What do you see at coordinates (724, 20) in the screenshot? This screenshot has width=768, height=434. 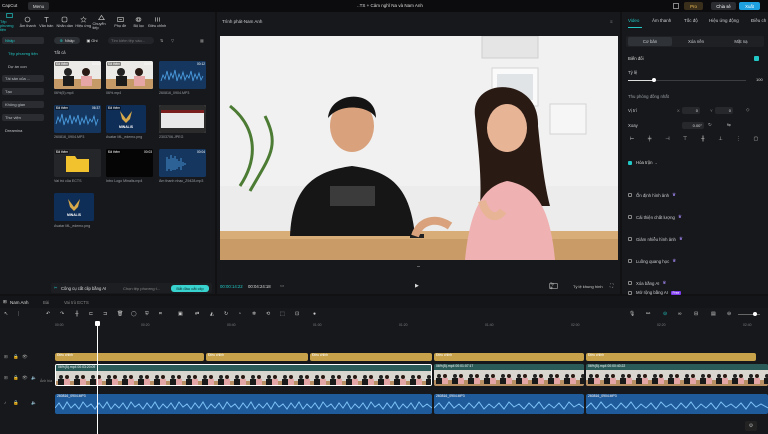 I see `tab-animation: Hiệu ứng động` at bounding box center [724, 20].